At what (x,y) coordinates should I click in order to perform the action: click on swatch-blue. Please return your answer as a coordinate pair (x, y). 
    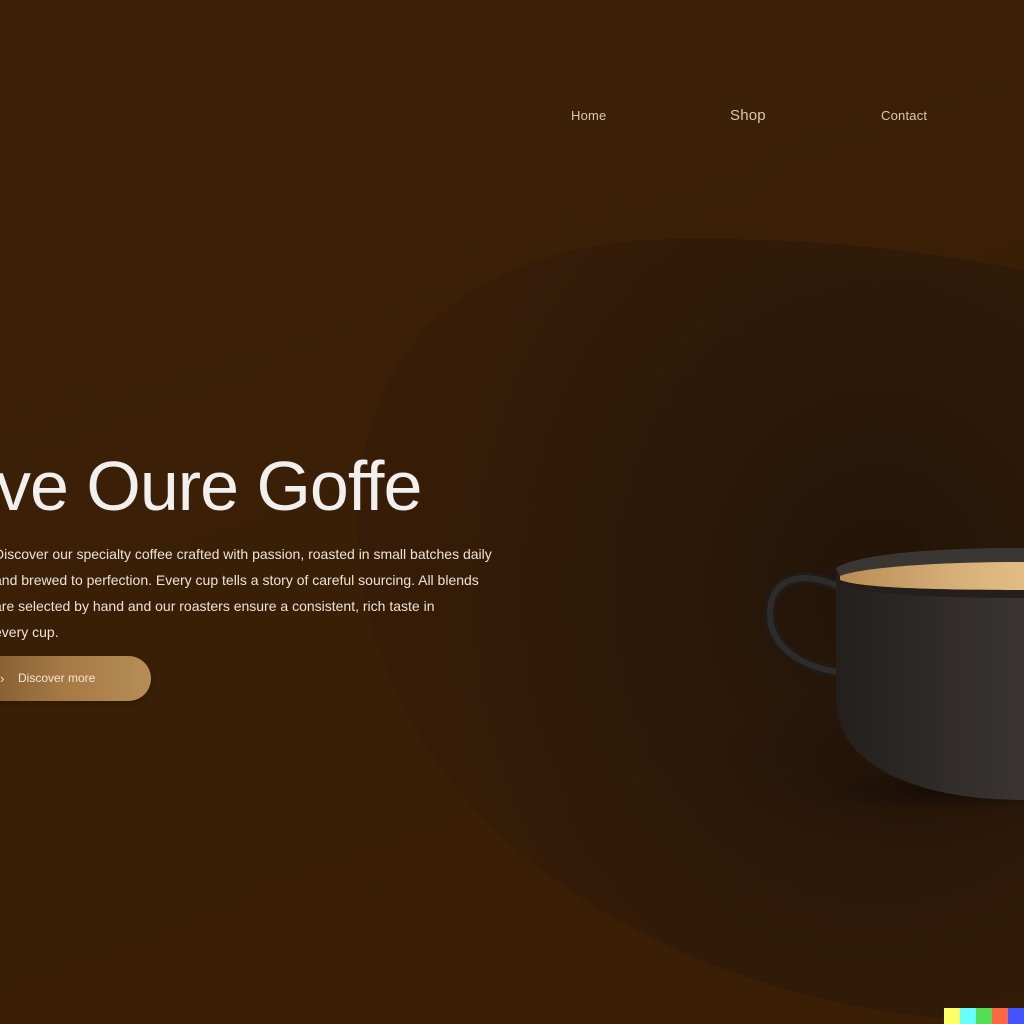
    Looking at the image, I should click on (1016, 1016).